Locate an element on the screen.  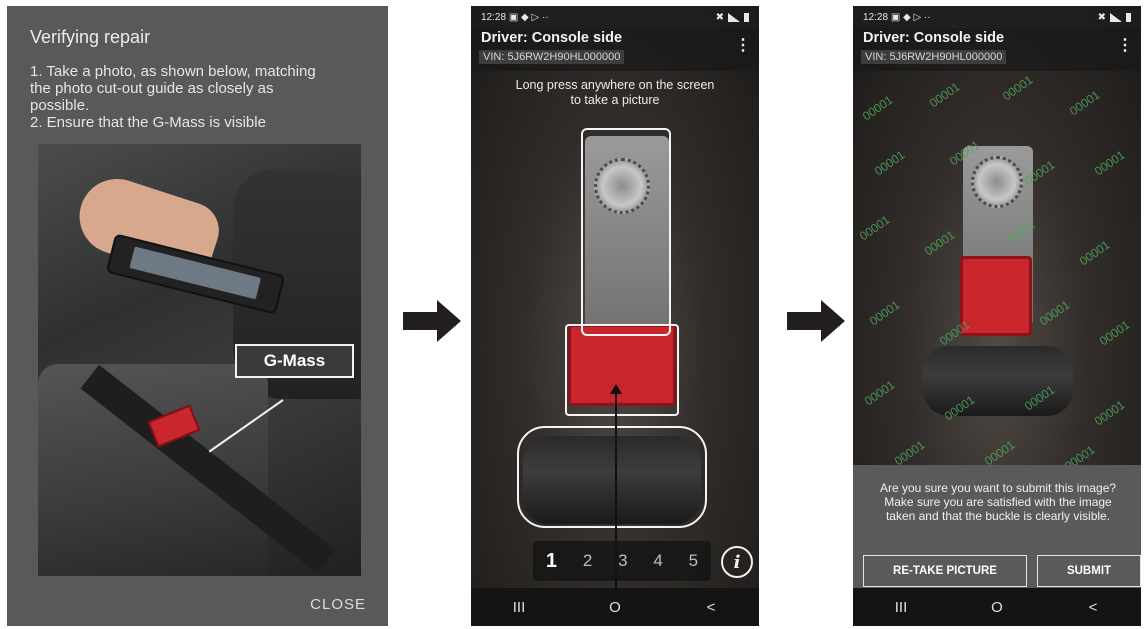
buckle-red-housing is located at coordinates (996, 296).